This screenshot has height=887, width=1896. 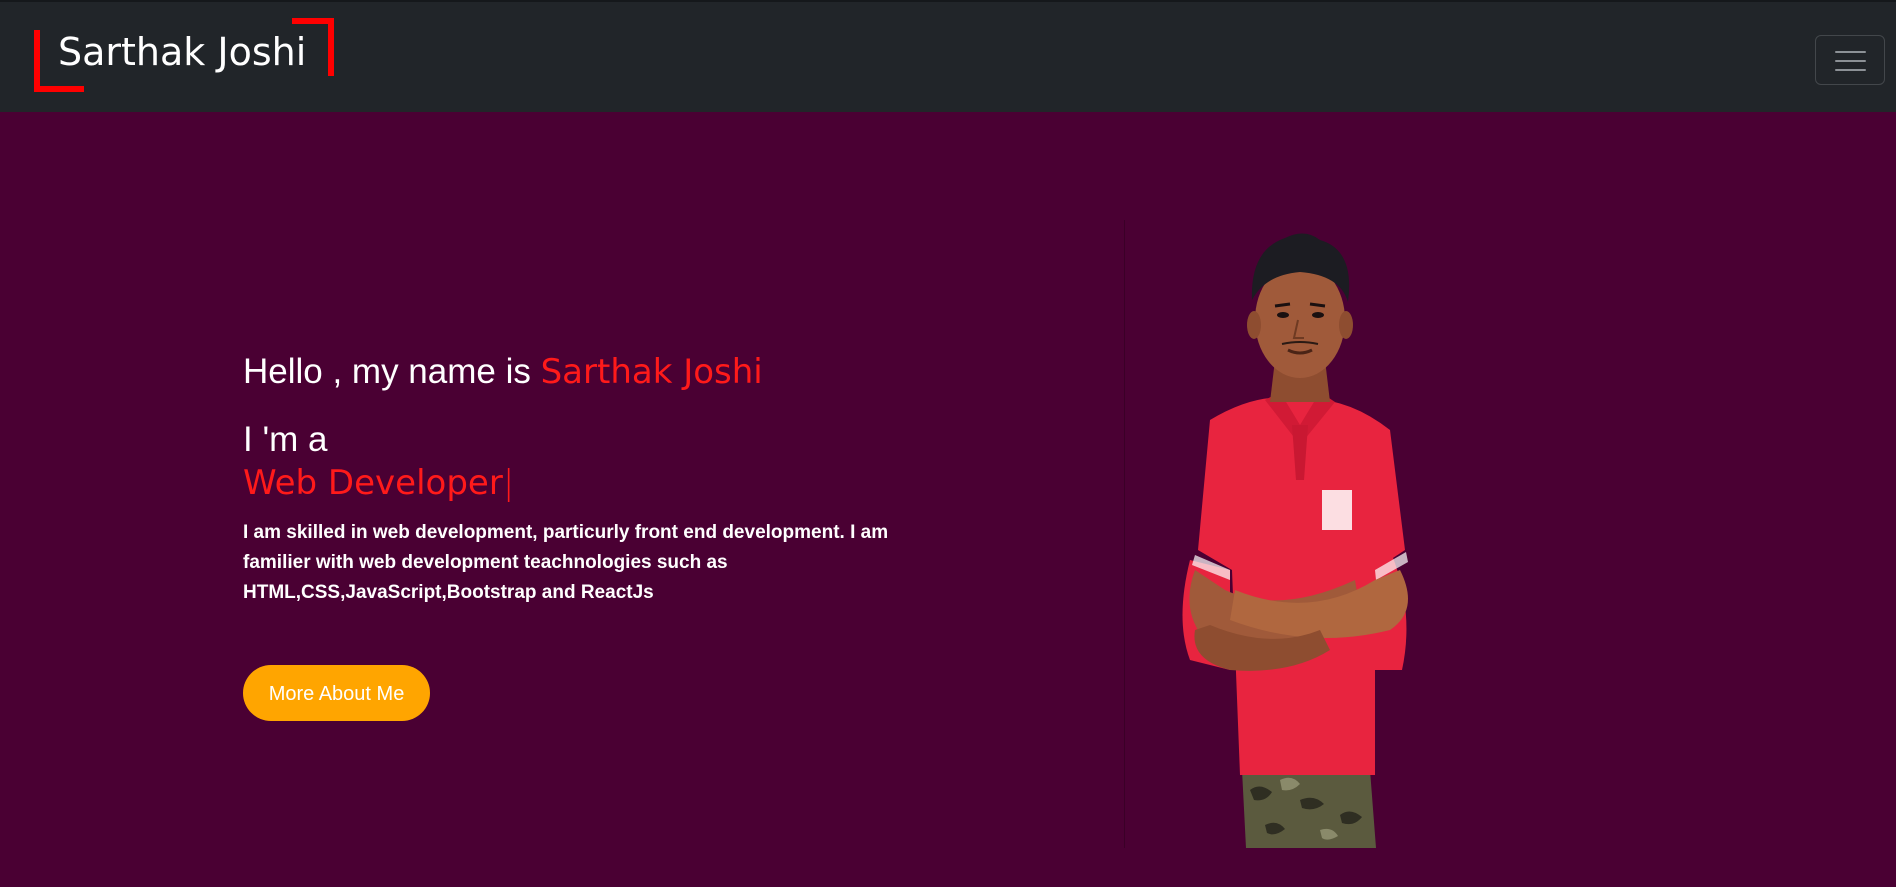 I want to click on brand-name: Sarthak Joshi, so click(x=182, y=52).